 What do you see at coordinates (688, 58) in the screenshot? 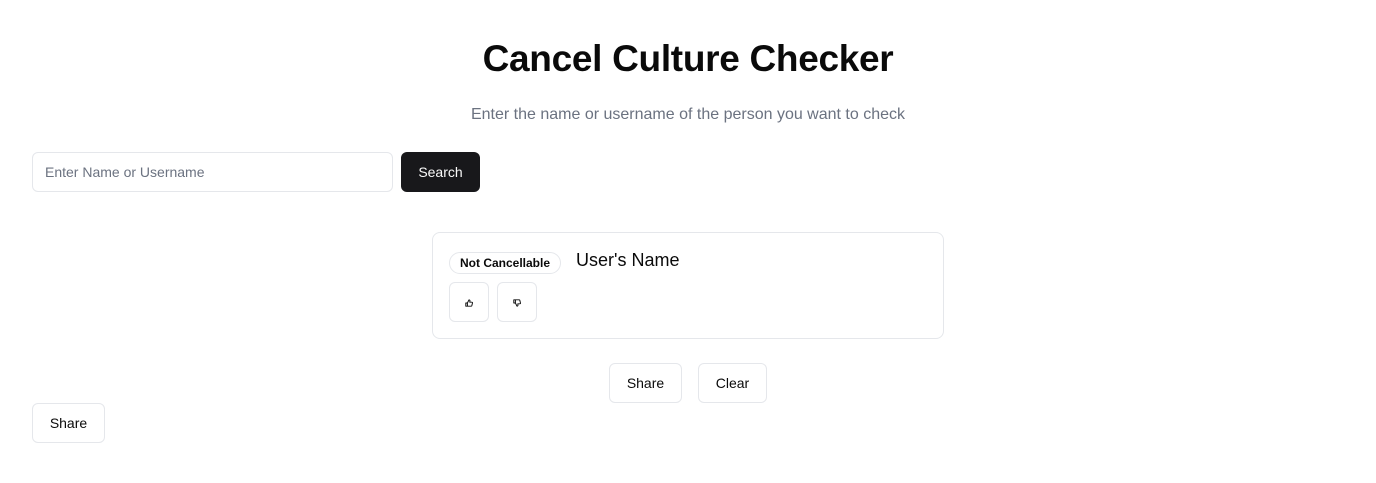
I see `page-title: Cancel Culture Checker` at bounding box center [688, 58].